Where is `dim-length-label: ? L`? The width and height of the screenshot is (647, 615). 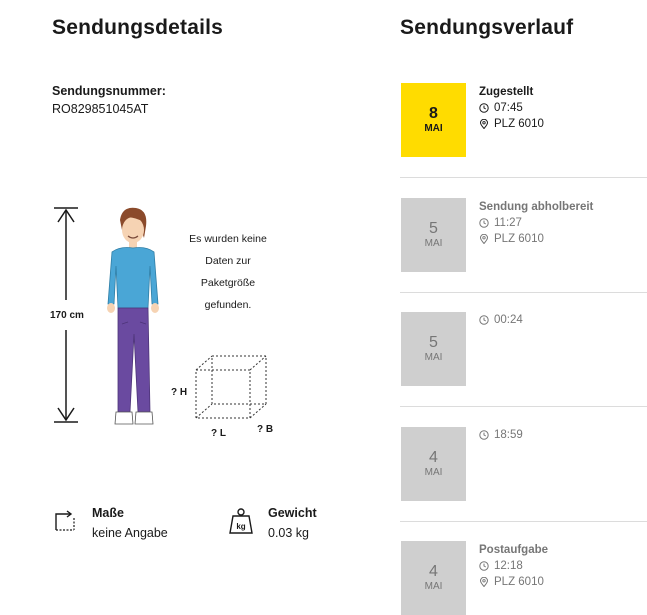
dim-length-label: ? L is located at coordinates (218, 433).